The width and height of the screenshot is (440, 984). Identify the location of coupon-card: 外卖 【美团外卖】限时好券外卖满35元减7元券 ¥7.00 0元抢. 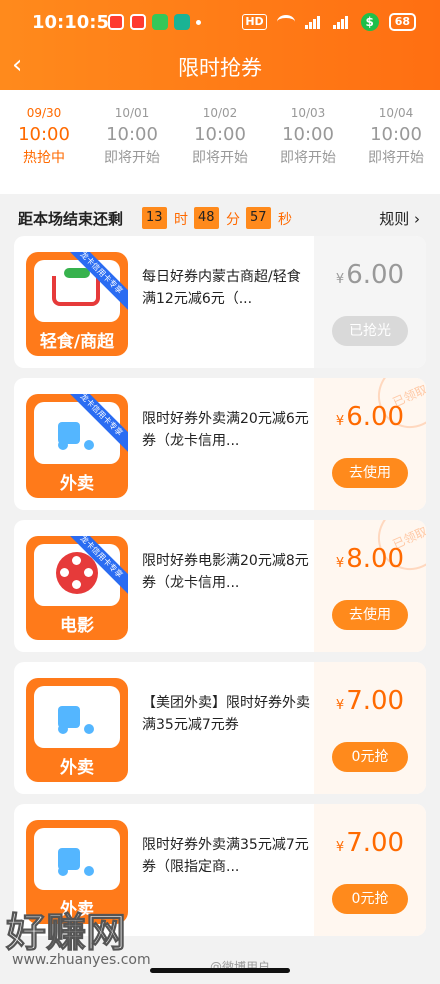
(220, 728).